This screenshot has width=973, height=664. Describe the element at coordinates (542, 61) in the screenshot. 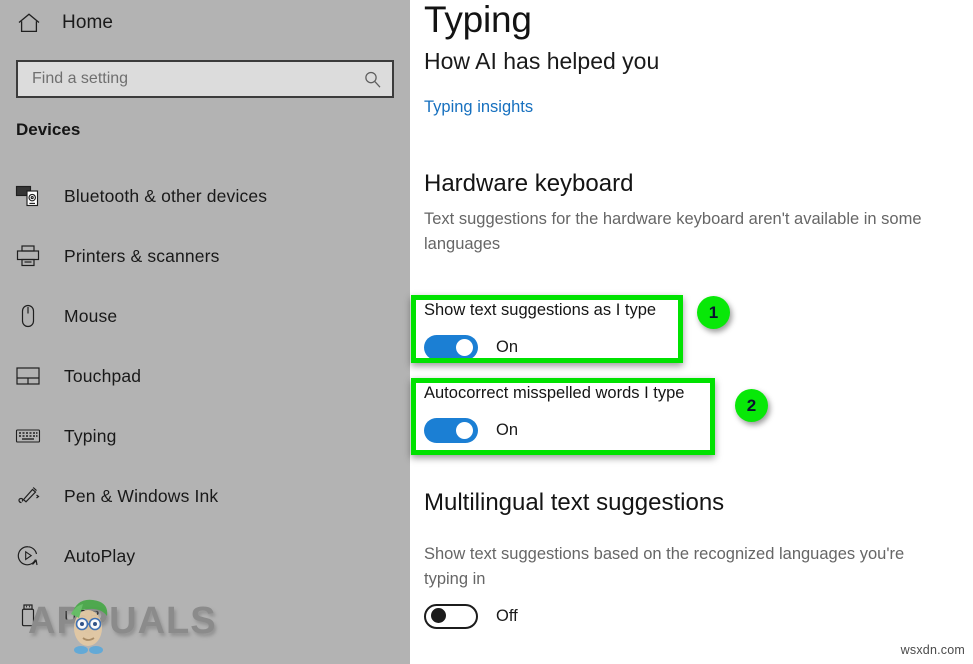

I see `insights-heading: How AI has helped you` at that location.